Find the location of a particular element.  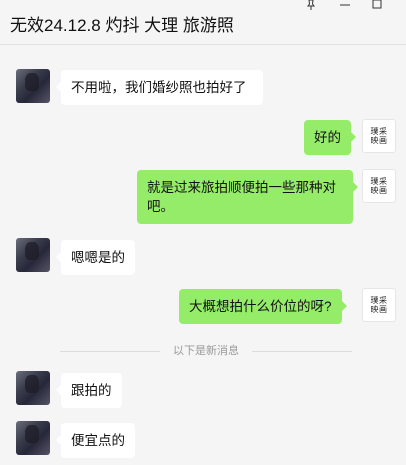

chat-header: 无效24.12.8 灼抖 大理 旅游照 is located at coordinates (203, 22).